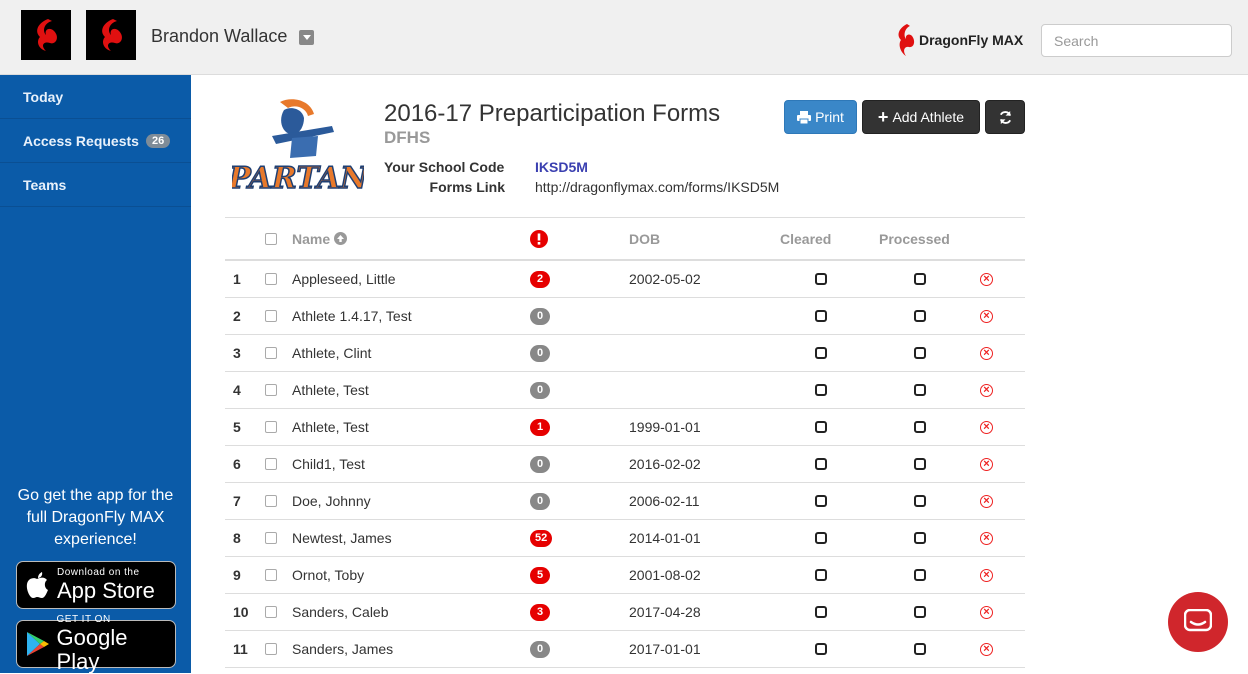 This screenshot has height=674, width=1248. What do you see at coordinates (46, 35) in the screenshot?
I see `dragonfly-logo-icon` at bounding box center [46, 35].